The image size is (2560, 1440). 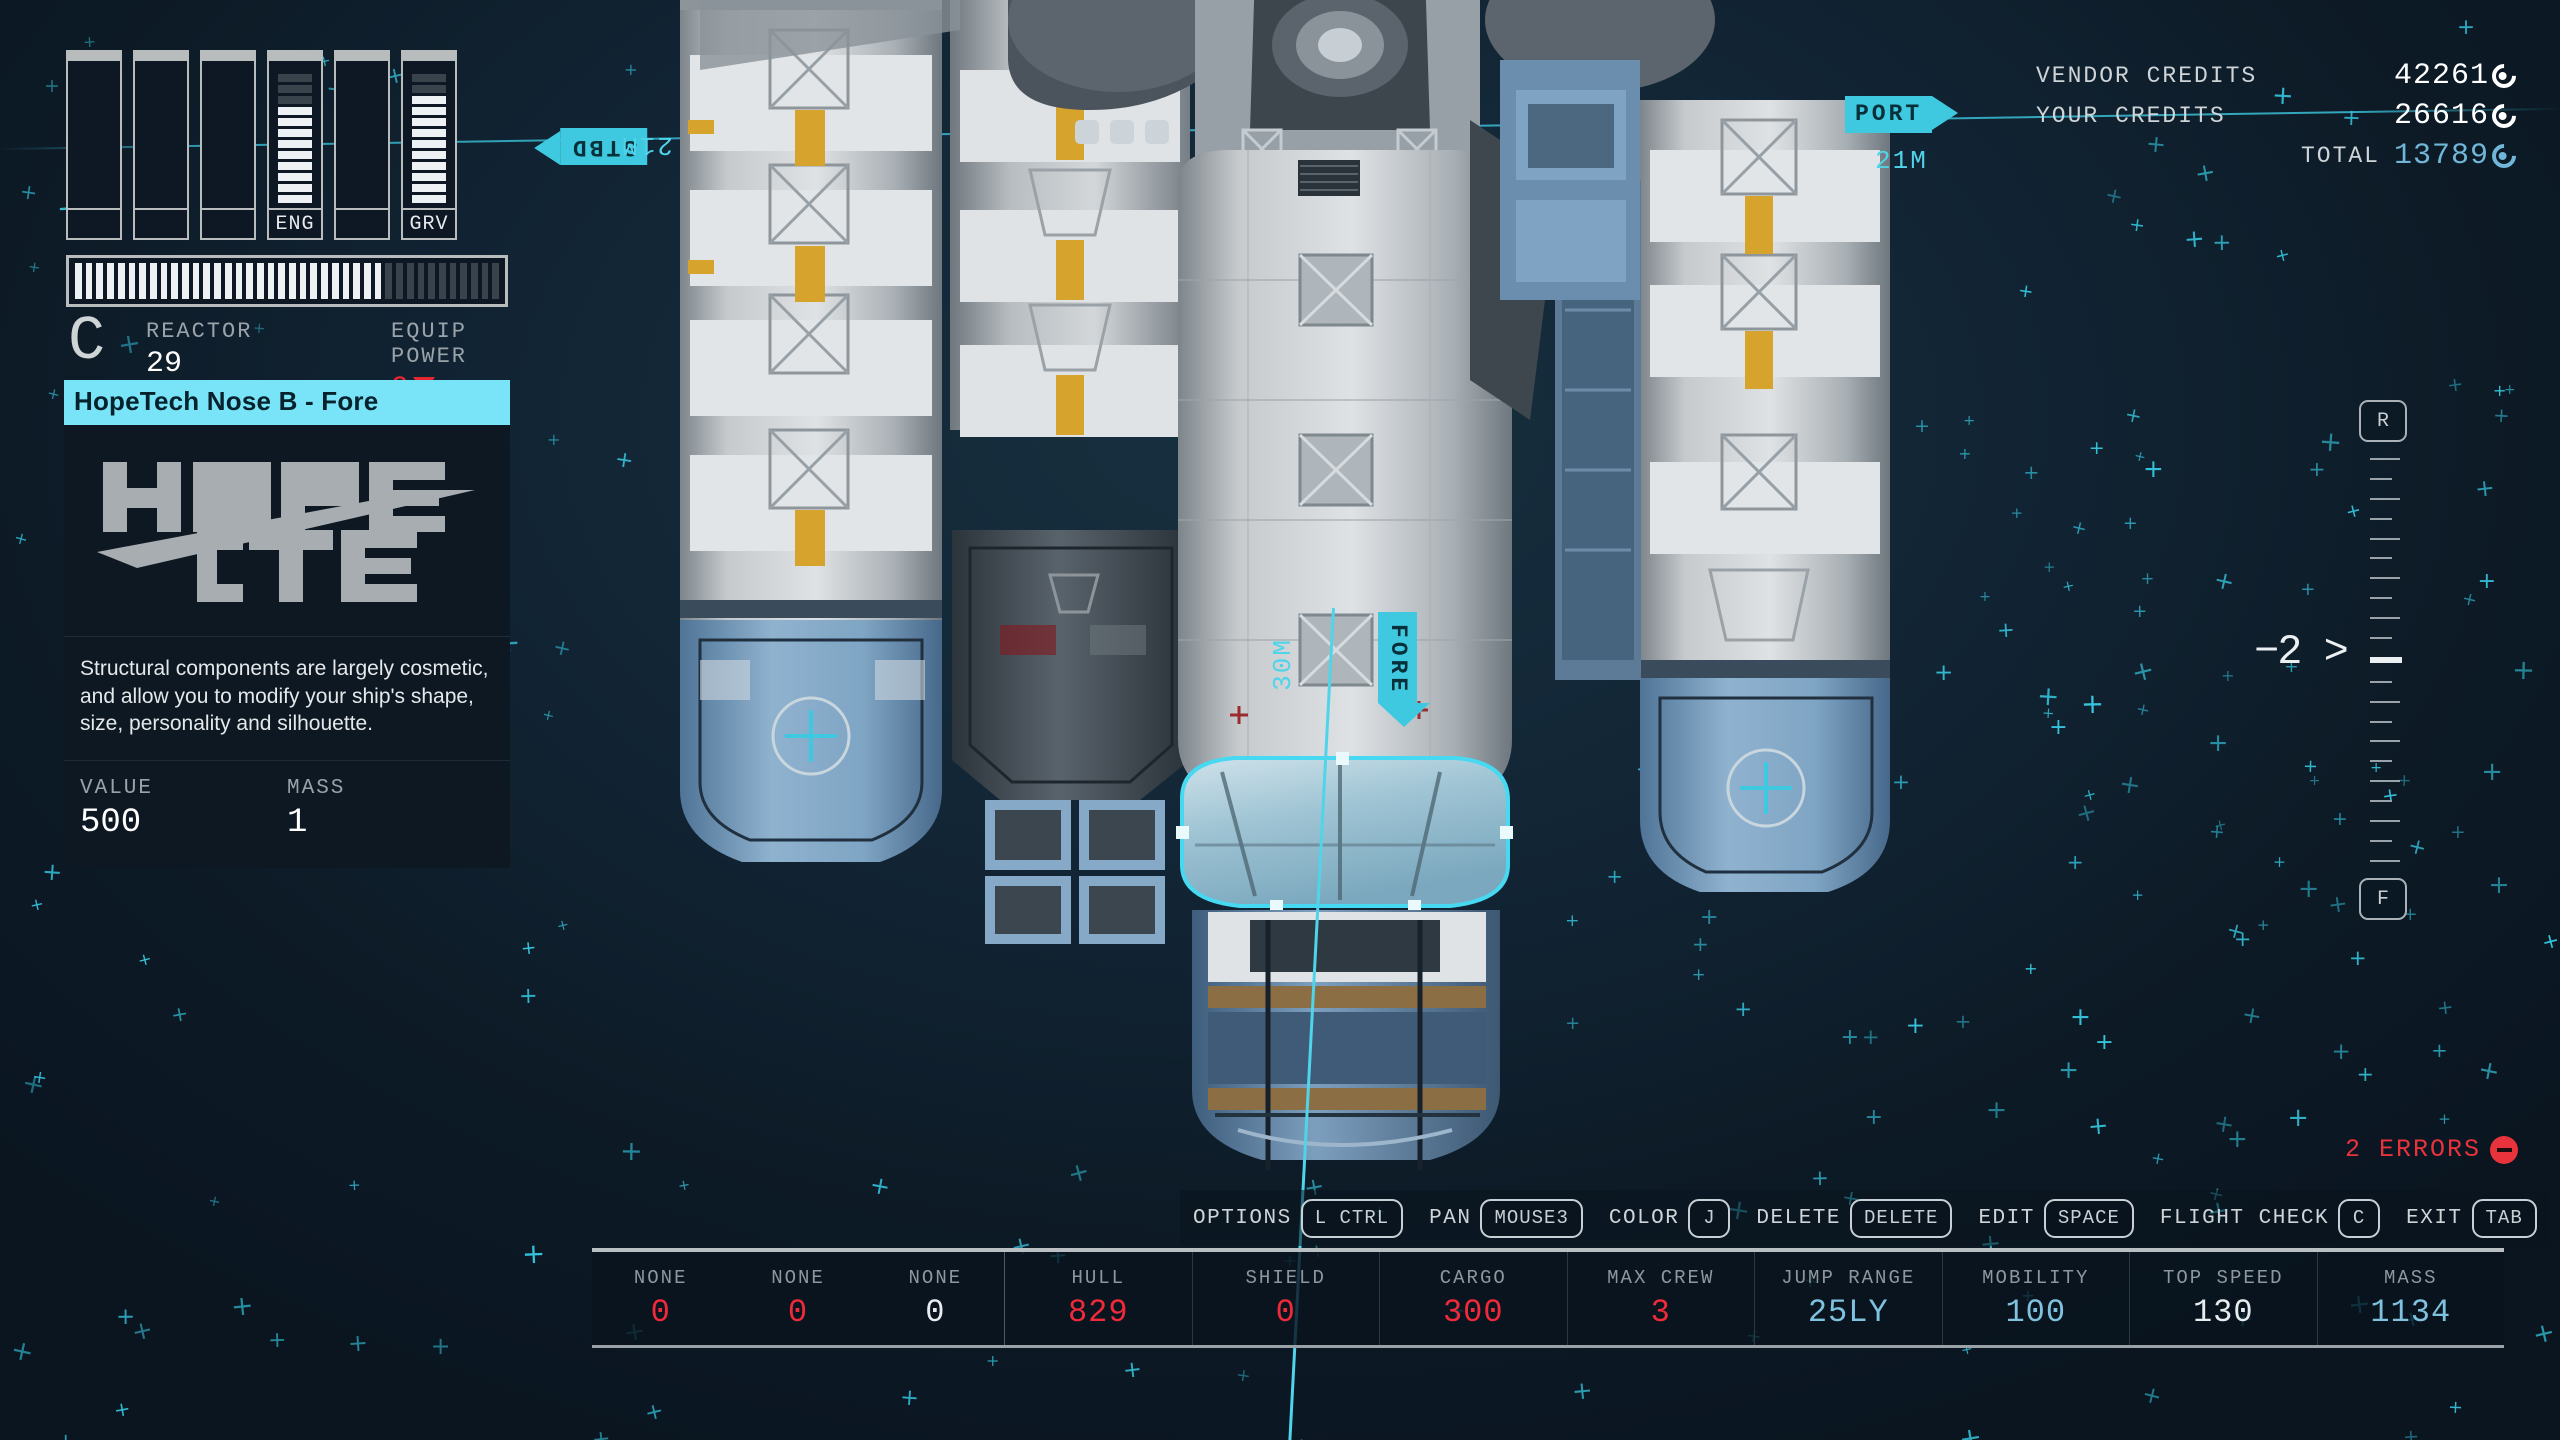 I want to click on hopetech-logo-icon, so click(x=286, y=531).